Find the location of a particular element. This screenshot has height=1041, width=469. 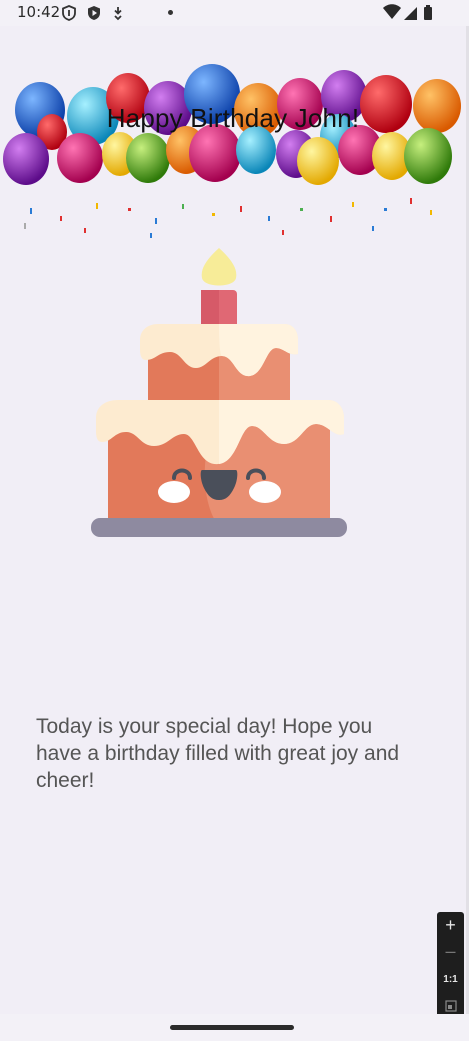

download-icon is located at coordinates (118, 14).